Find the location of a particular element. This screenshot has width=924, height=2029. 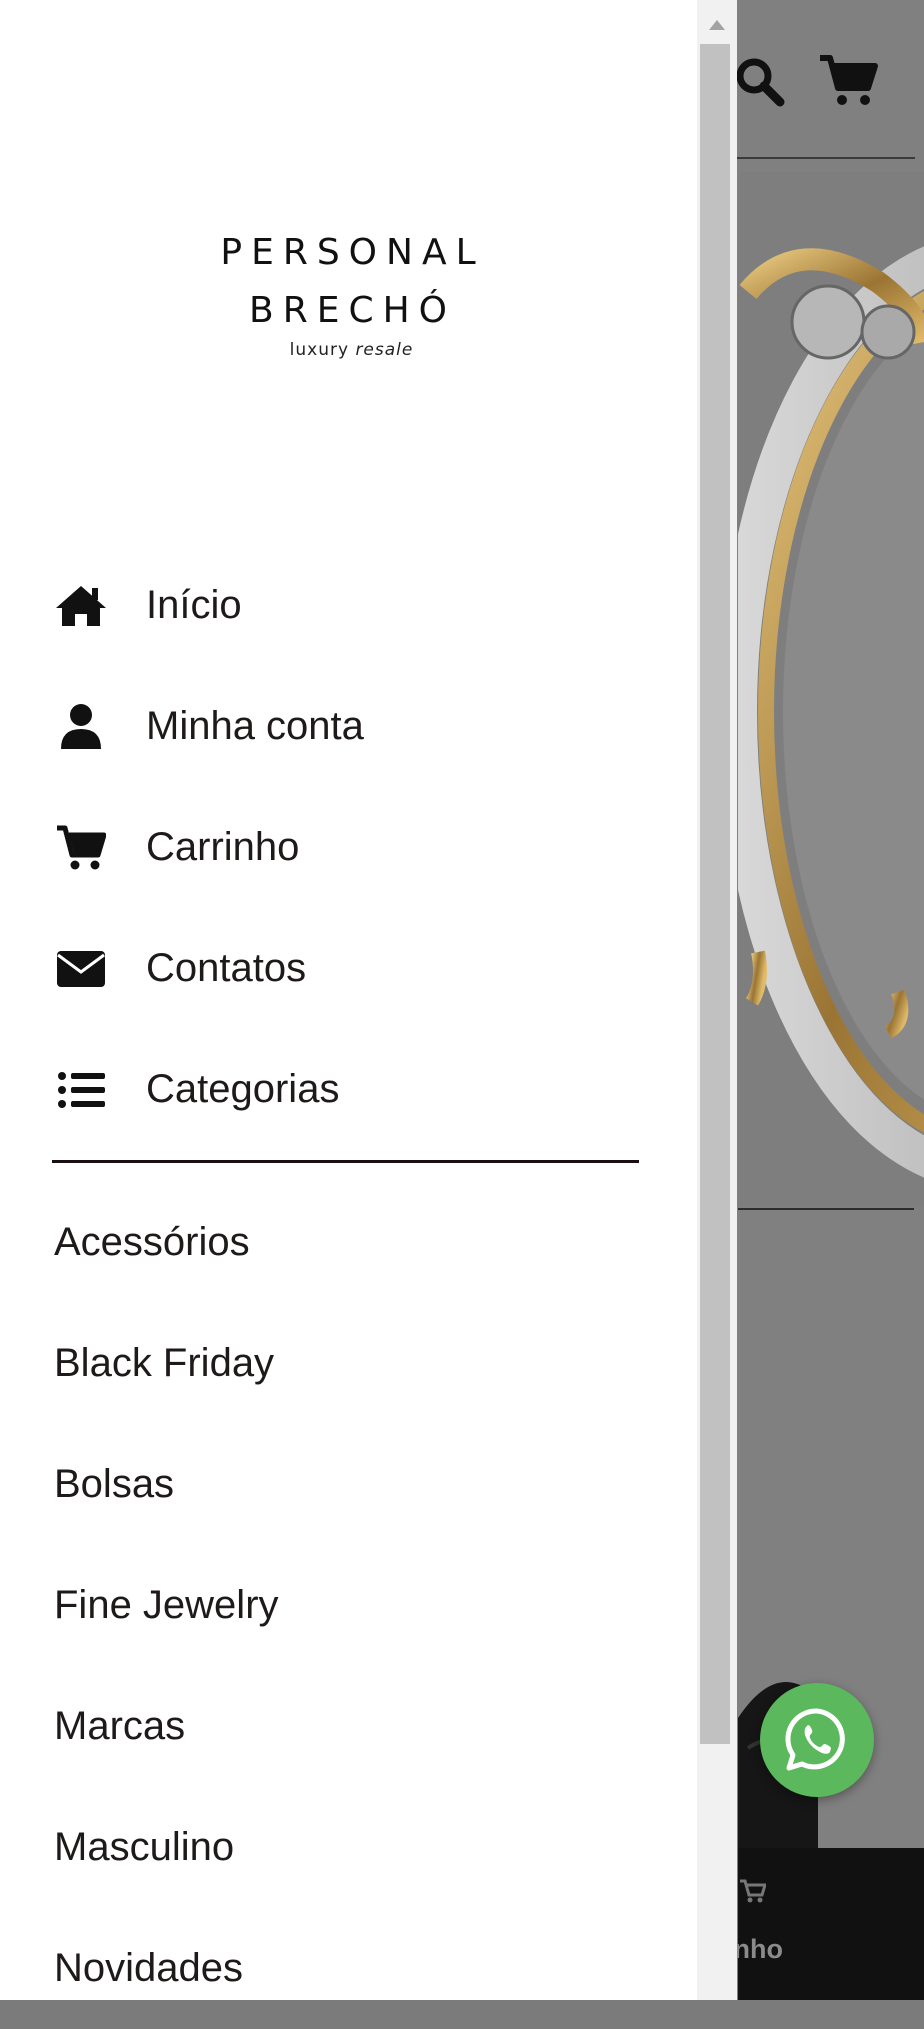

category-item-novidades: Novidades is located at coordinates (354, 1968).